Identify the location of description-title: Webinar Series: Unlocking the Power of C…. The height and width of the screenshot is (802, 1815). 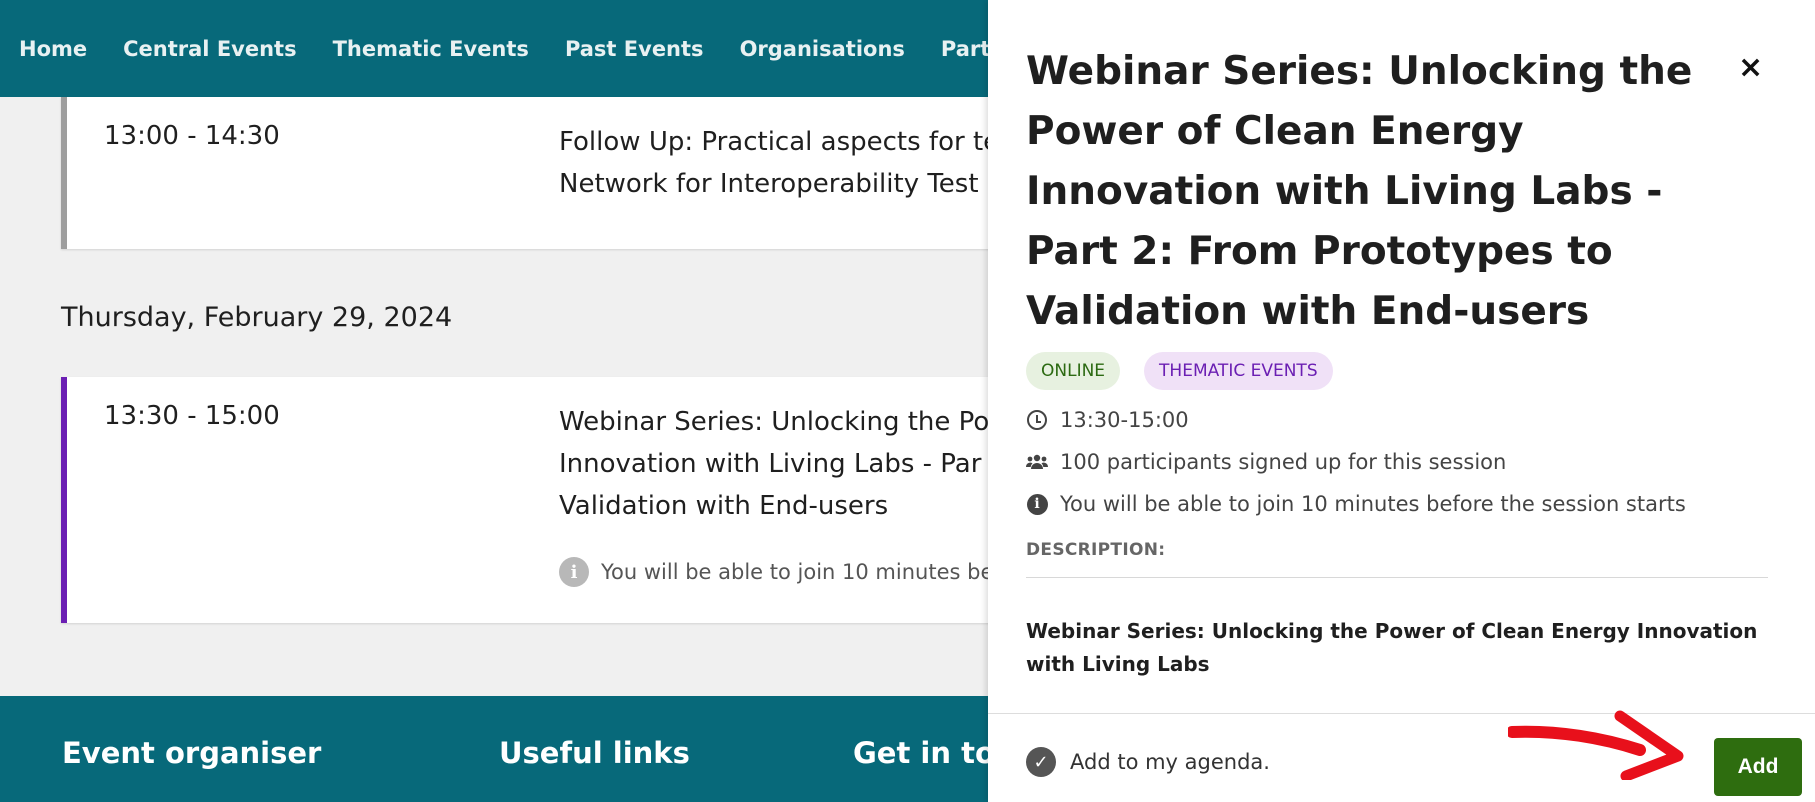
(1392, 647).